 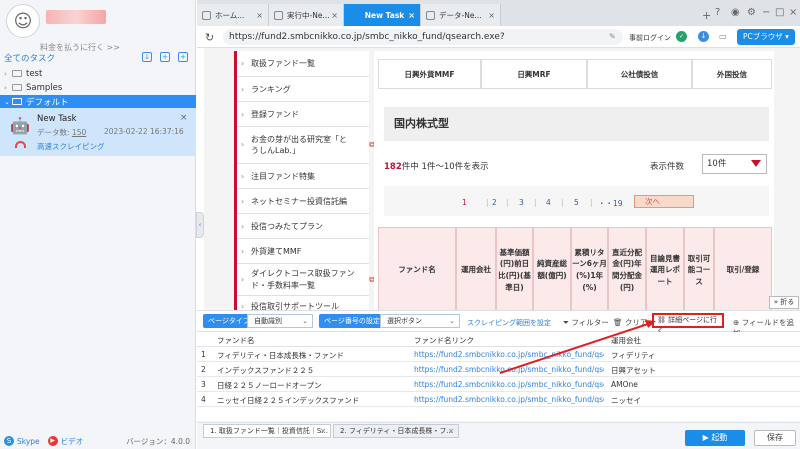 What do you see at coordinates (9, 441) in the screenshot?
I see `skype-icon: S` at bounding box center [9, 441].